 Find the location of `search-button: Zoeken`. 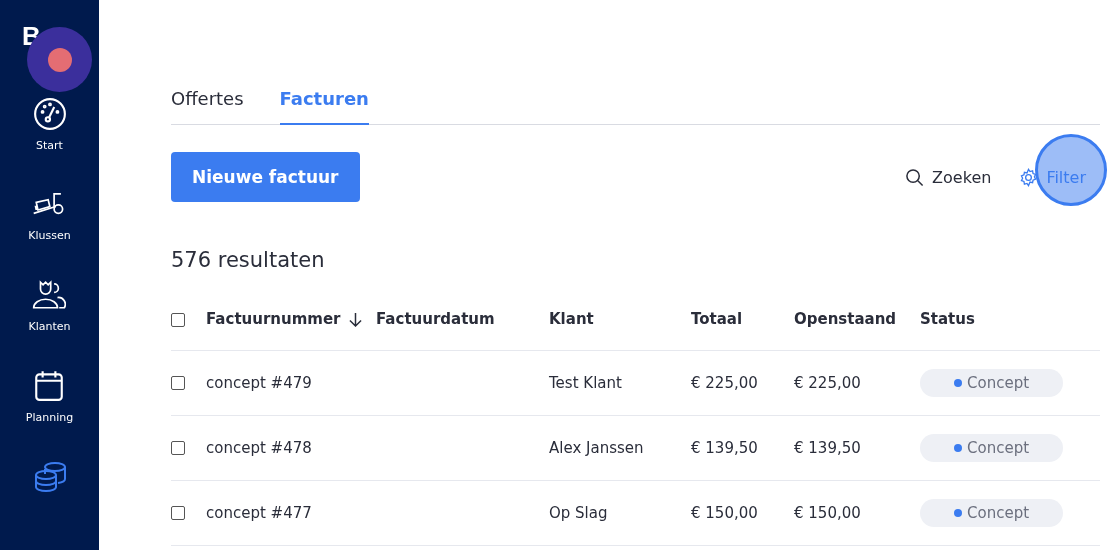

search-button: Zoeken is located at coordinates (948, 177).